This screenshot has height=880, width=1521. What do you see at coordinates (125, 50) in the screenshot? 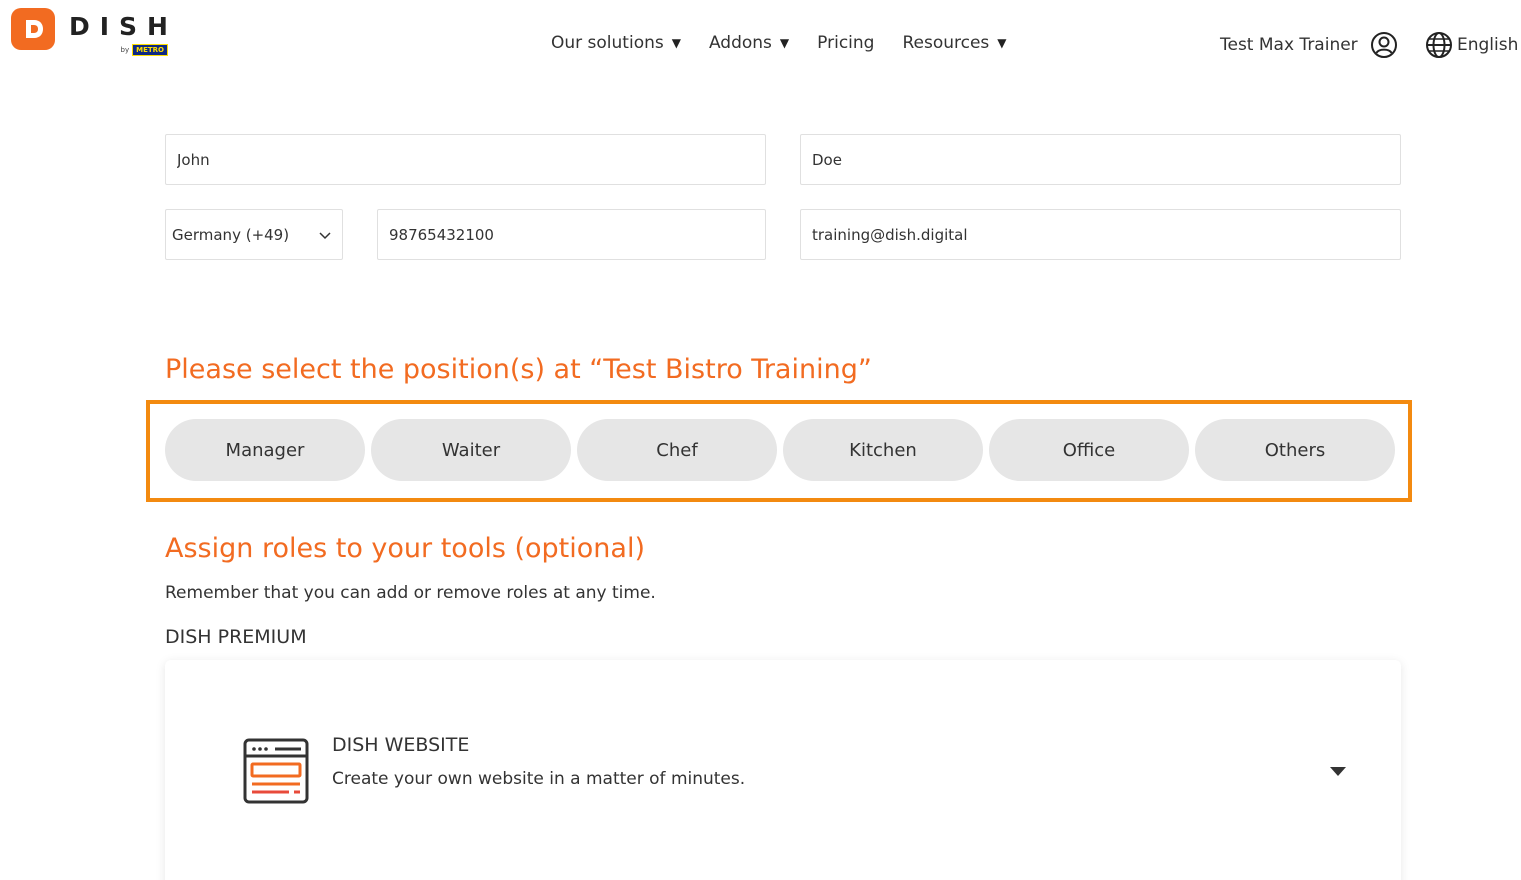
I see `brand-by: by` at bounding box center [125, 50].